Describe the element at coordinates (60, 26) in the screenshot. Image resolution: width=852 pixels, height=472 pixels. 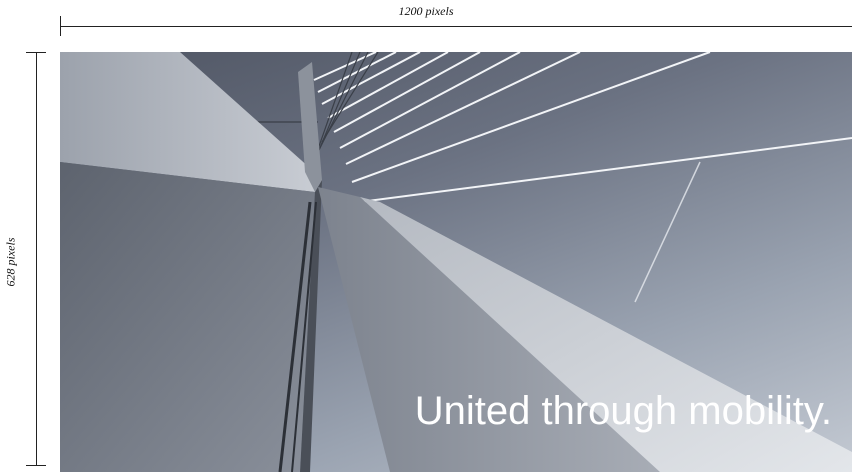
I see `width-dimension-tick` at that location.